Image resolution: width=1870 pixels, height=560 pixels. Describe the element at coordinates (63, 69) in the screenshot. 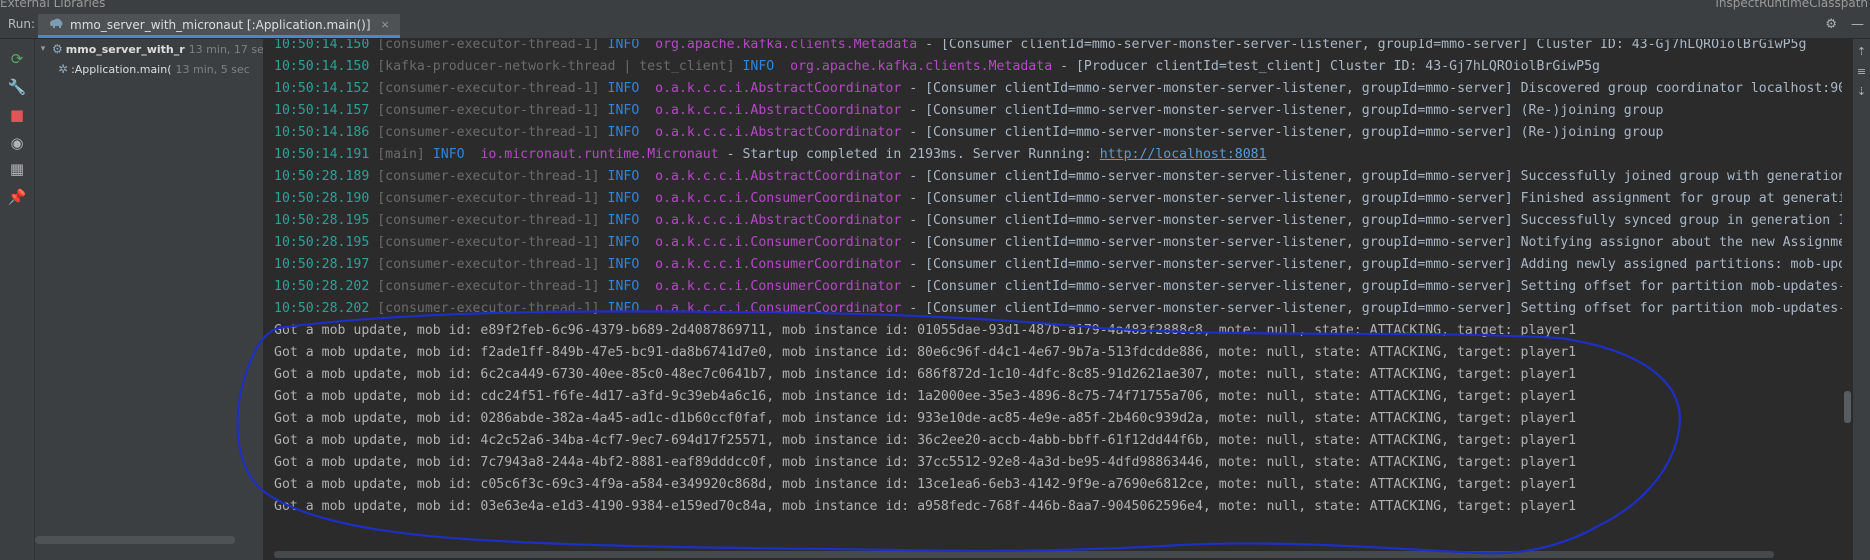

I see `spinner-icon: ✲` at that location.